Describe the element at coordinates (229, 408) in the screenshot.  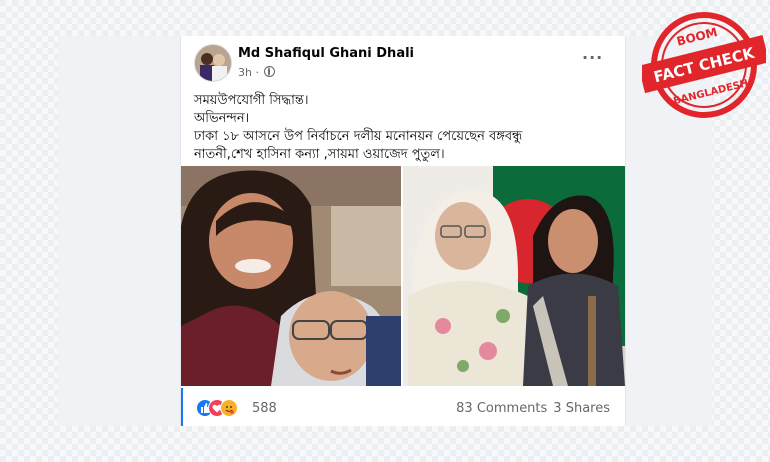
I see `care-icon` at that location.